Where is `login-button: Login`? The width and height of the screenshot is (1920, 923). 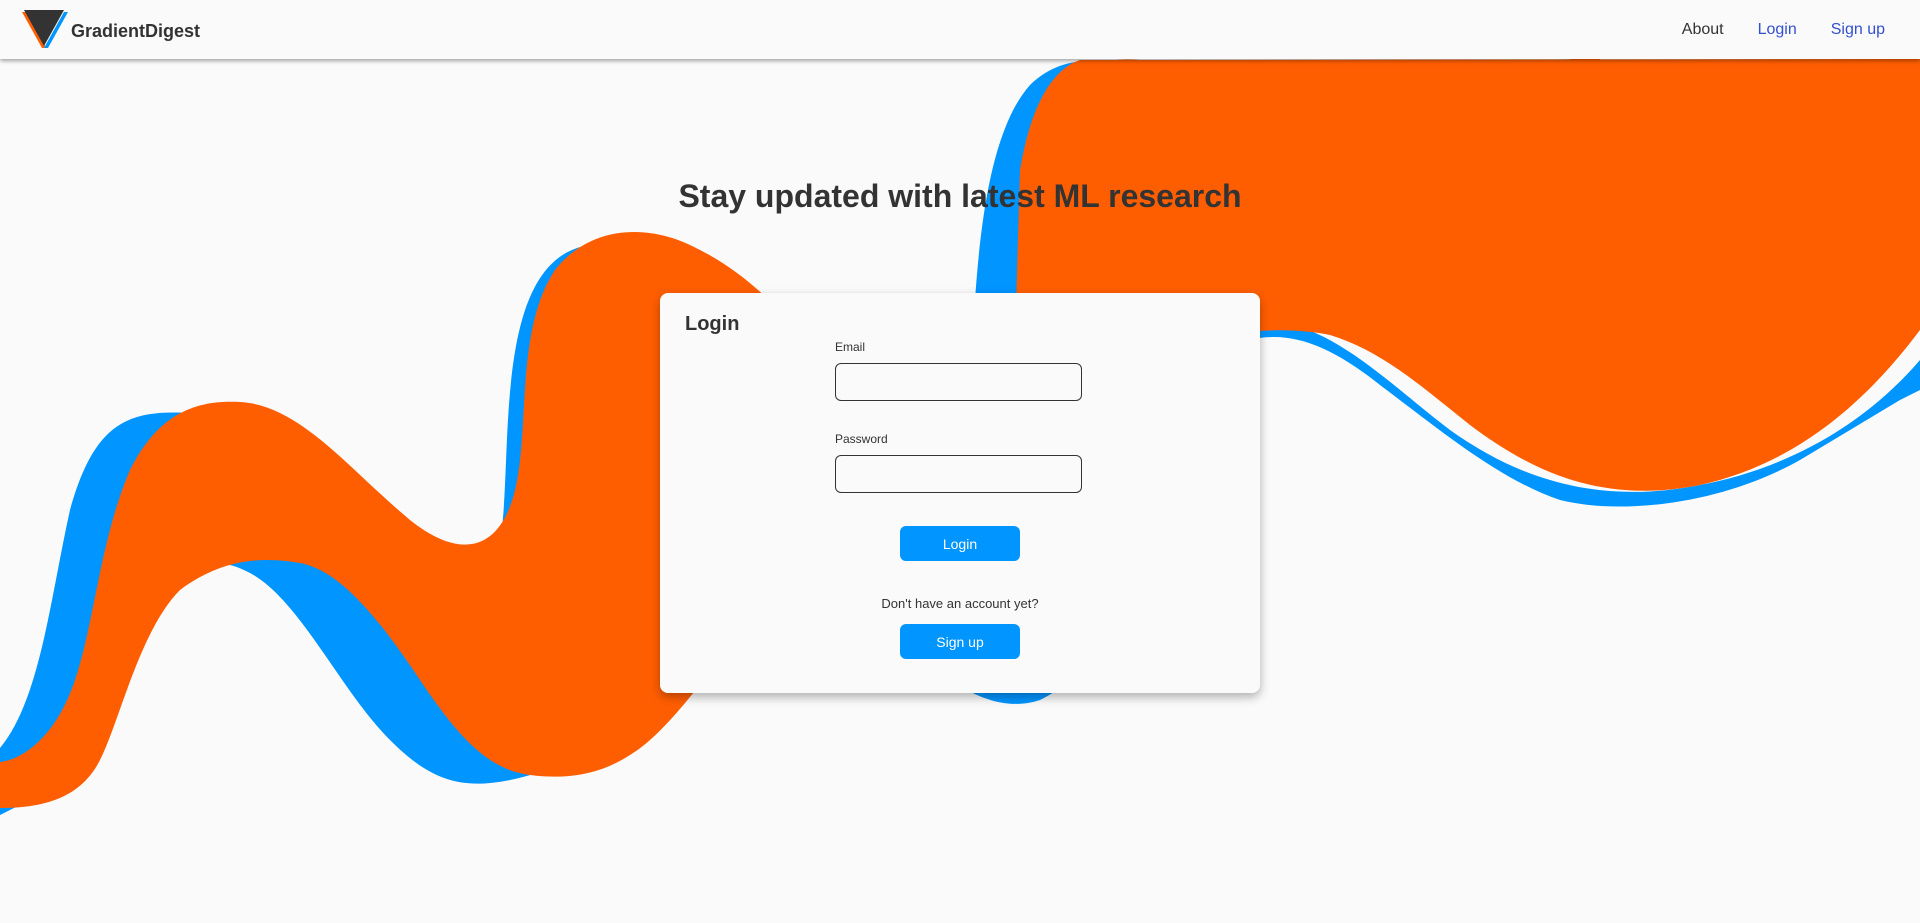 login-button: Login is located at coordinates (960, 543).